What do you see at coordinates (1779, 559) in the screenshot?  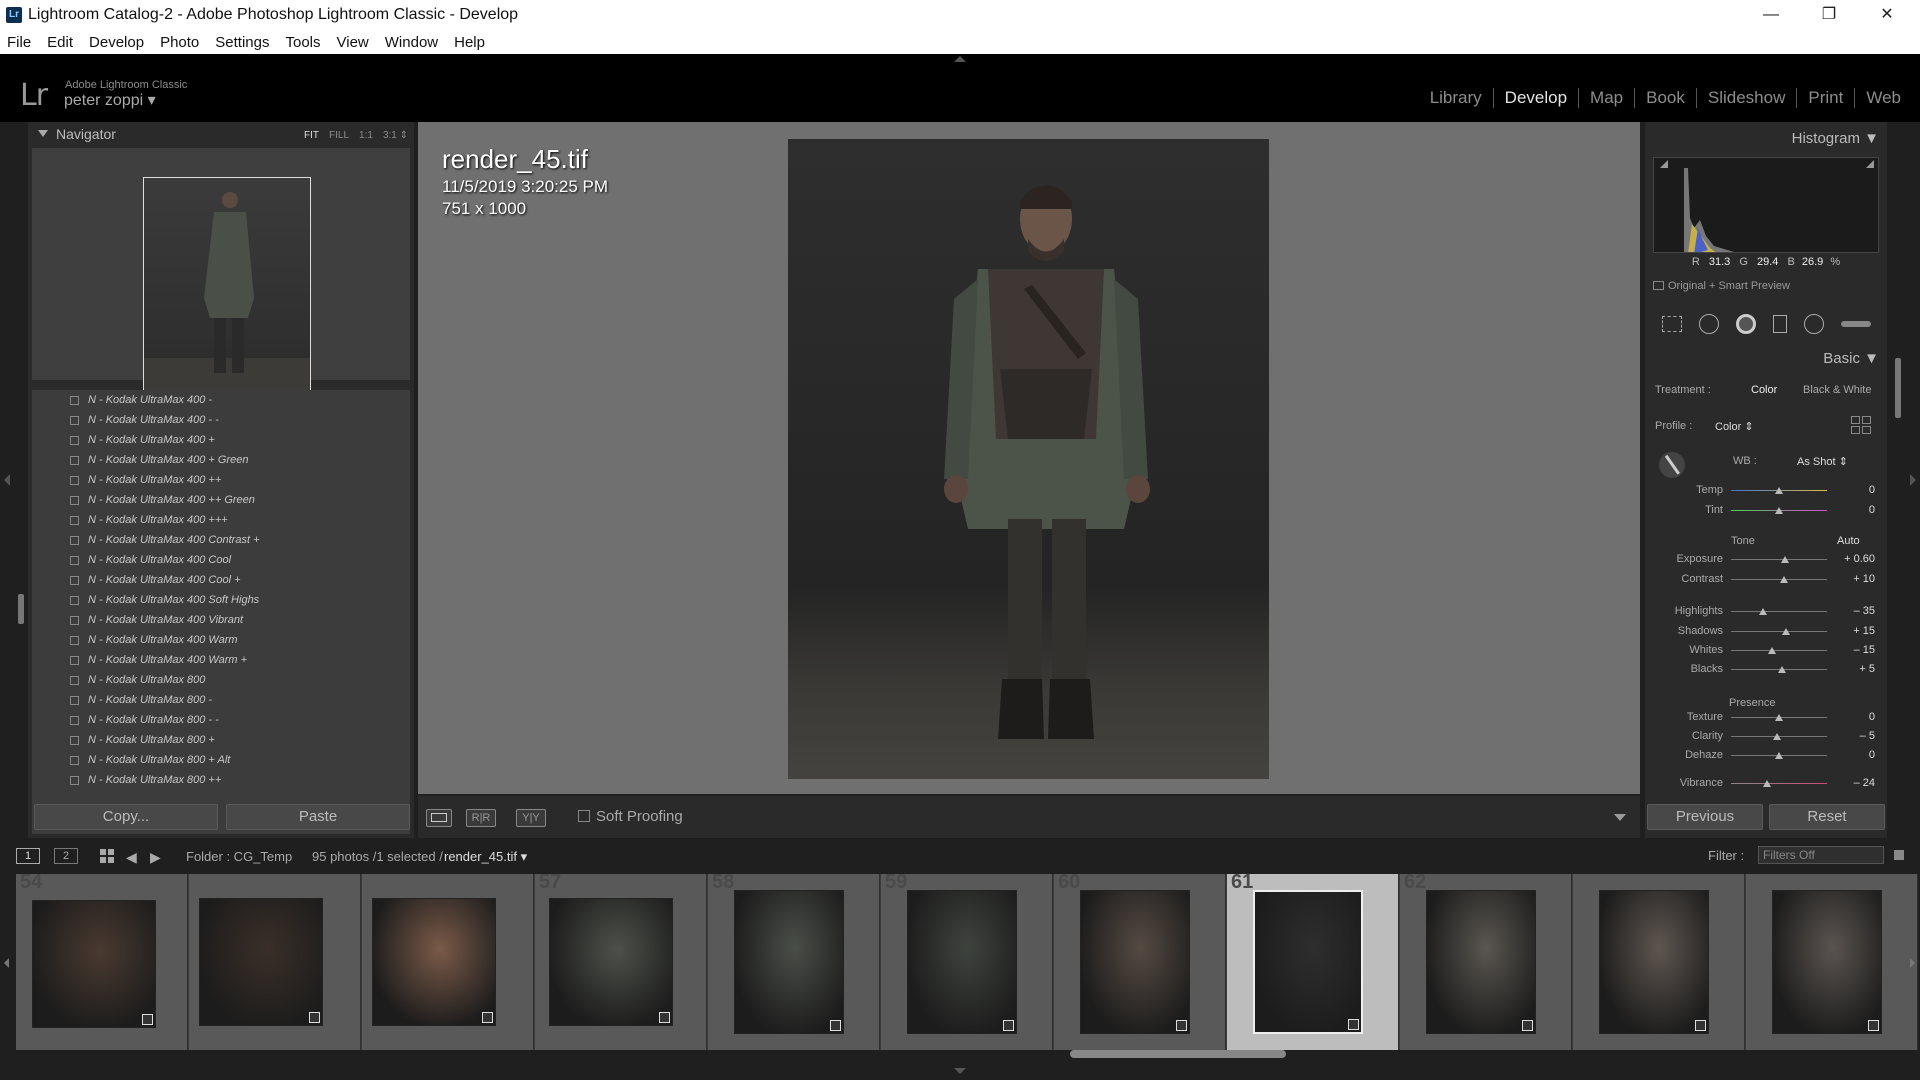 I see `slider-track-exposure` at bounding box center [1779, 559].